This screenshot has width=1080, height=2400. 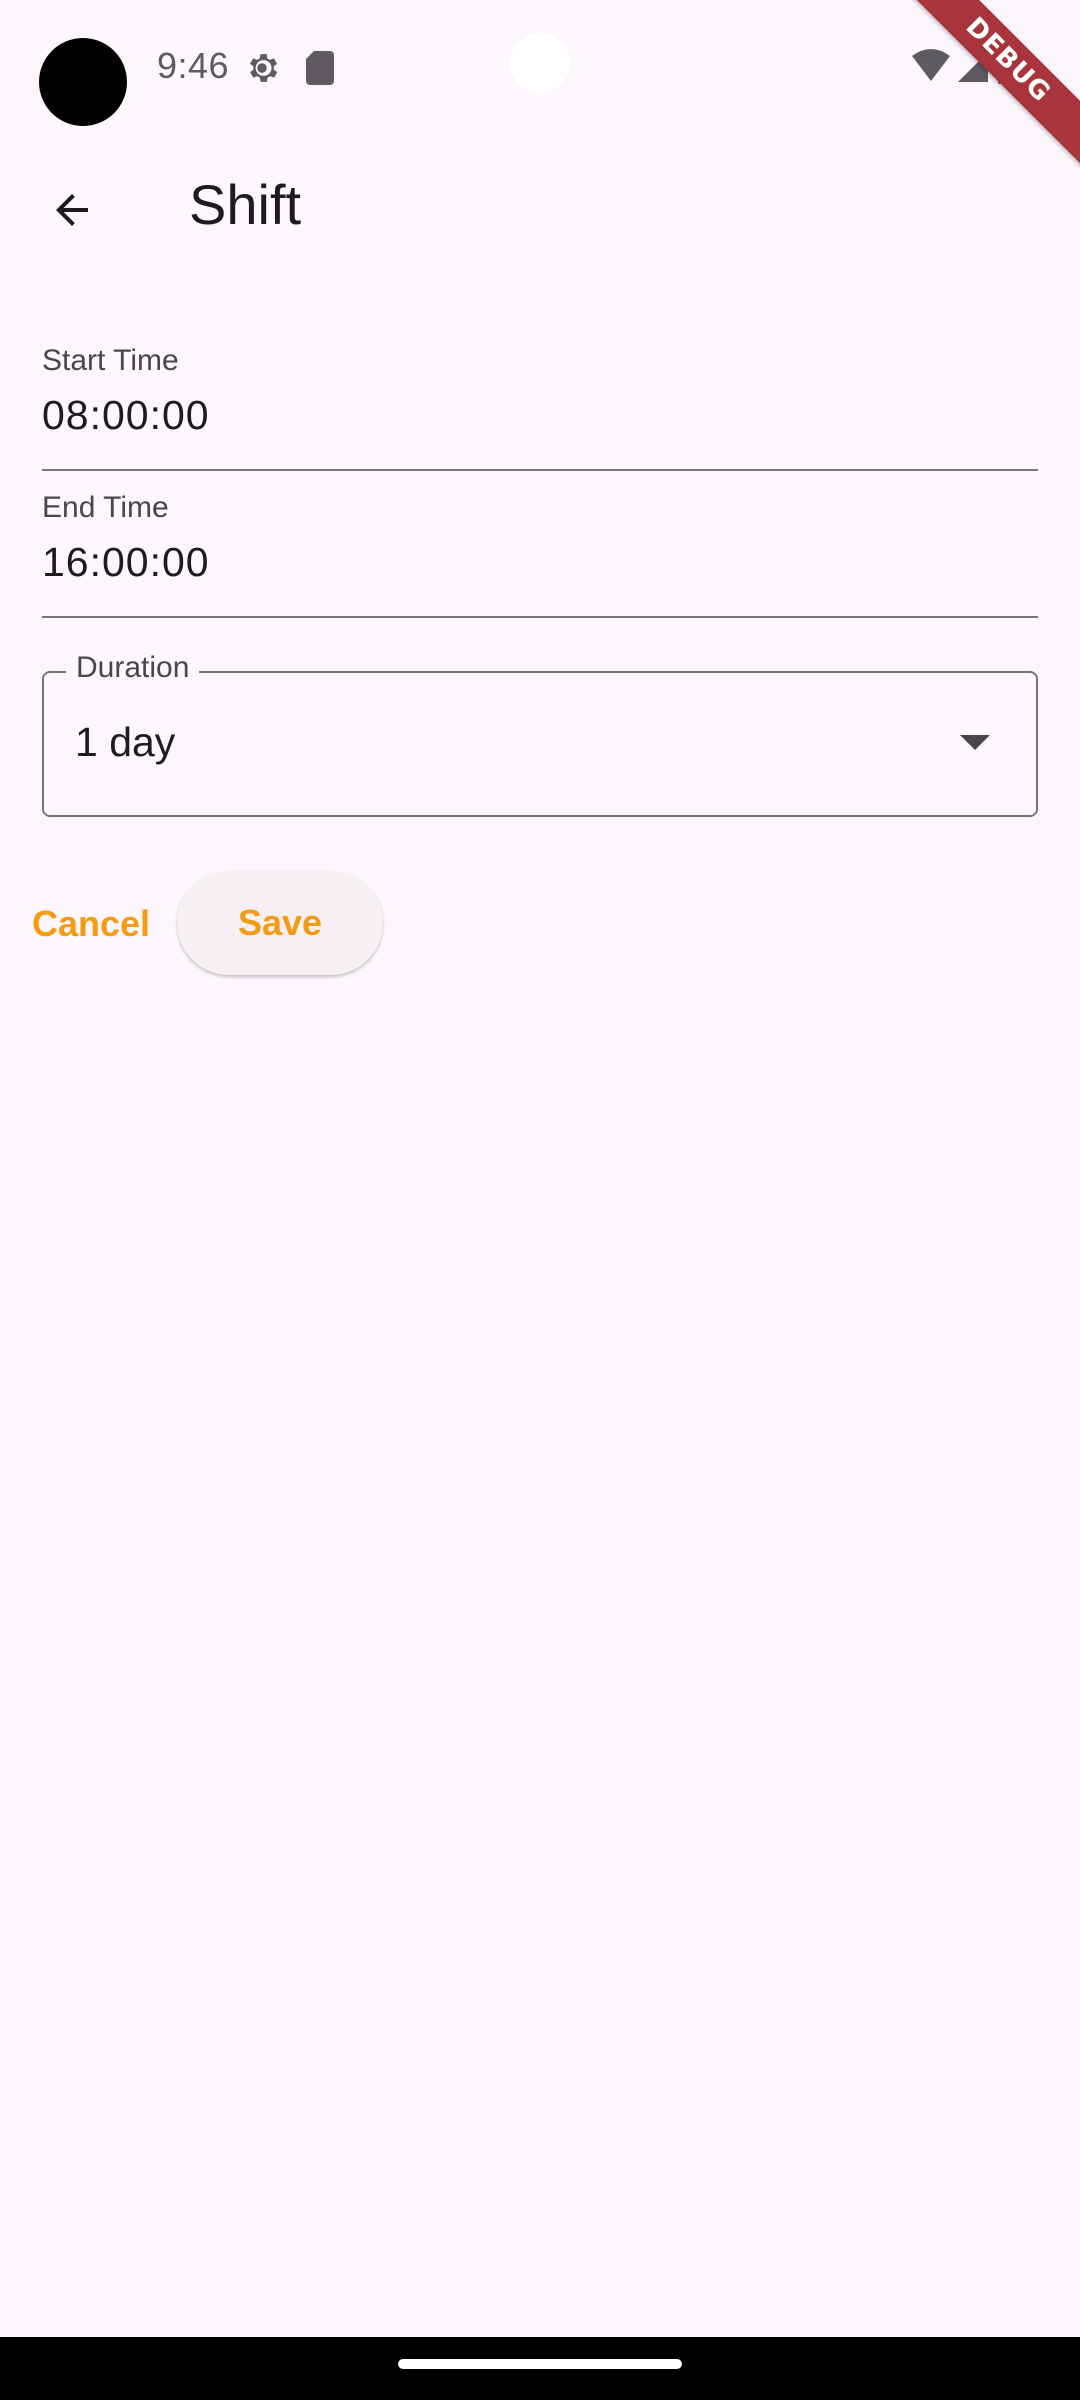 I want to click on front-camera, so click(x=540, y=63).